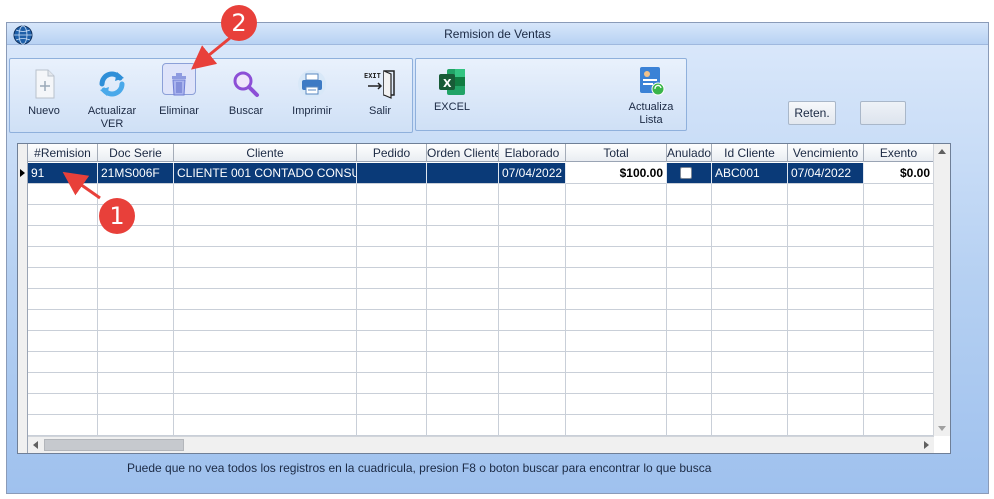  I want to click on cell-pedido, so click(392, 173).